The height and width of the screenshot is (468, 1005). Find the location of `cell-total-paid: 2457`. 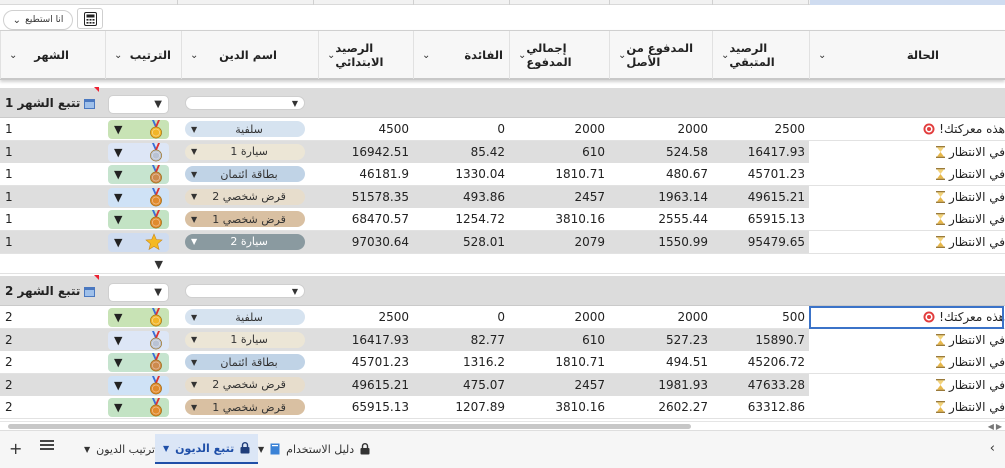

cell-total-paid: 2457 is located at coordinates (559, 385).